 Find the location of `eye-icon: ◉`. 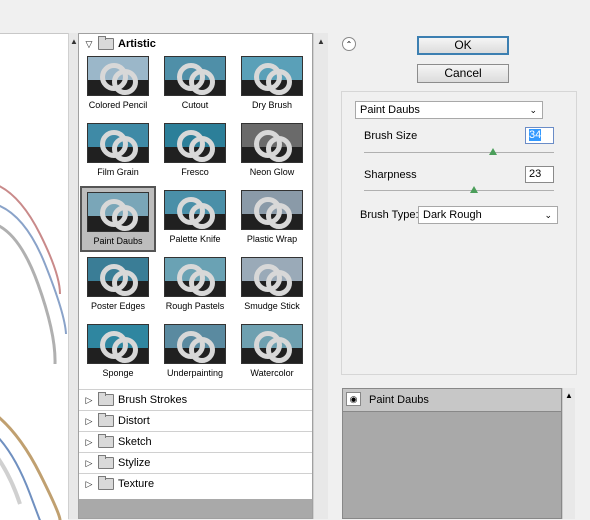

eye-icon: ◉ is located at coordinates (353, 399).